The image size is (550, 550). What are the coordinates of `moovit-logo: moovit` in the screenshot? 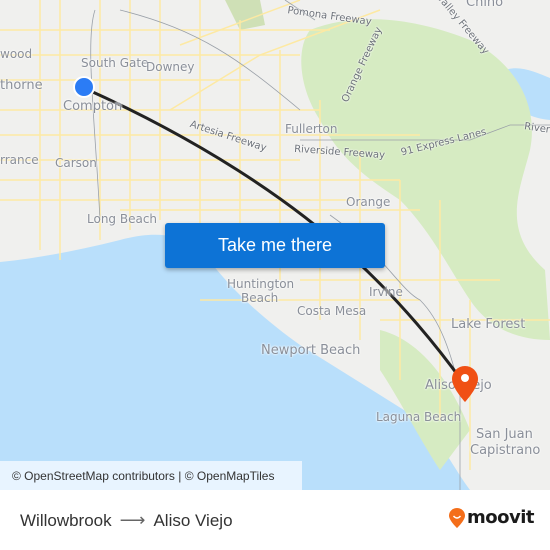 It's located at (492, 517).